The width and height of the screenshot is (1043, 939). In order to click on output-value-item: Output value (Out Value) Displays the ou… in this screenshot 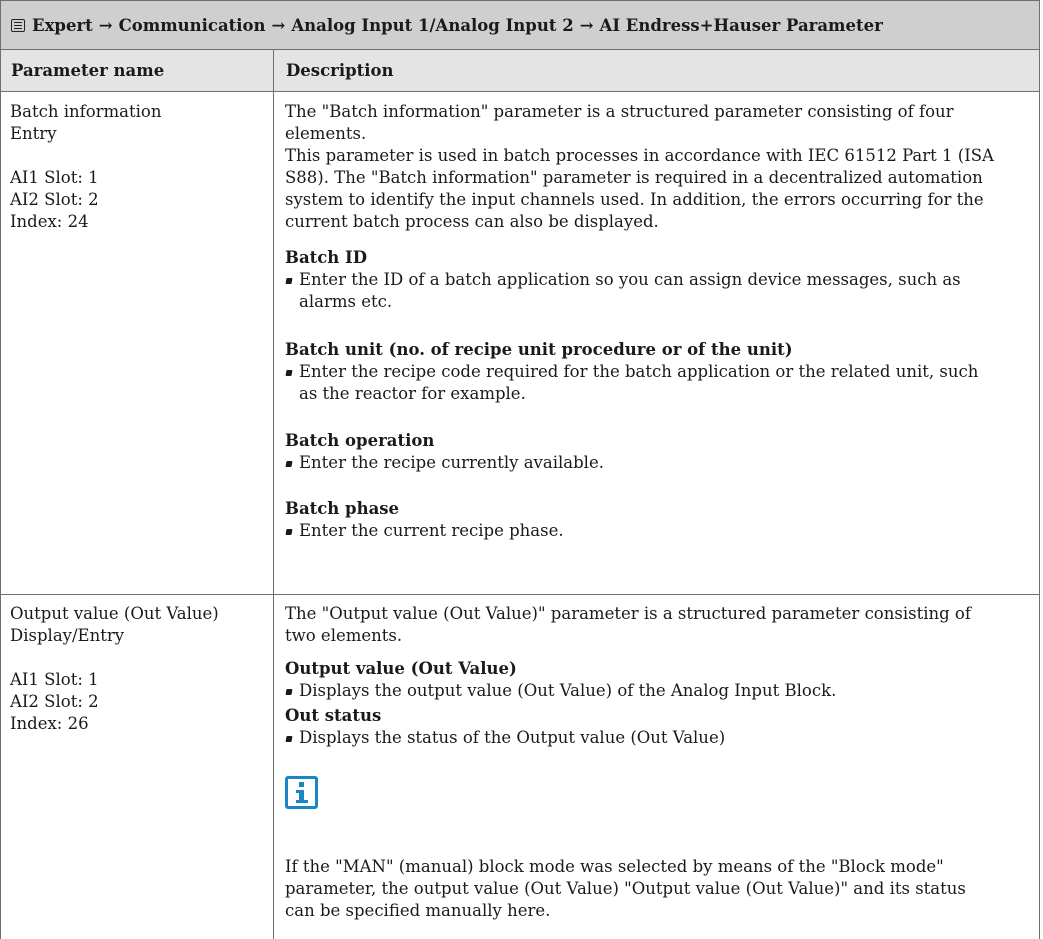, I will do `click(655, 680)`.